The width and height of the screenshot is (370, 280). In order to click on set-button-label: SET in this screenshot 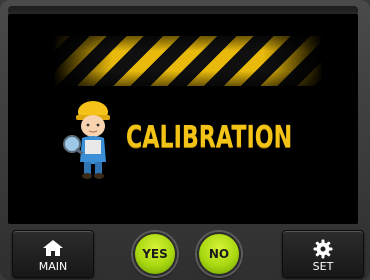, I will do `click(323, 266)`.